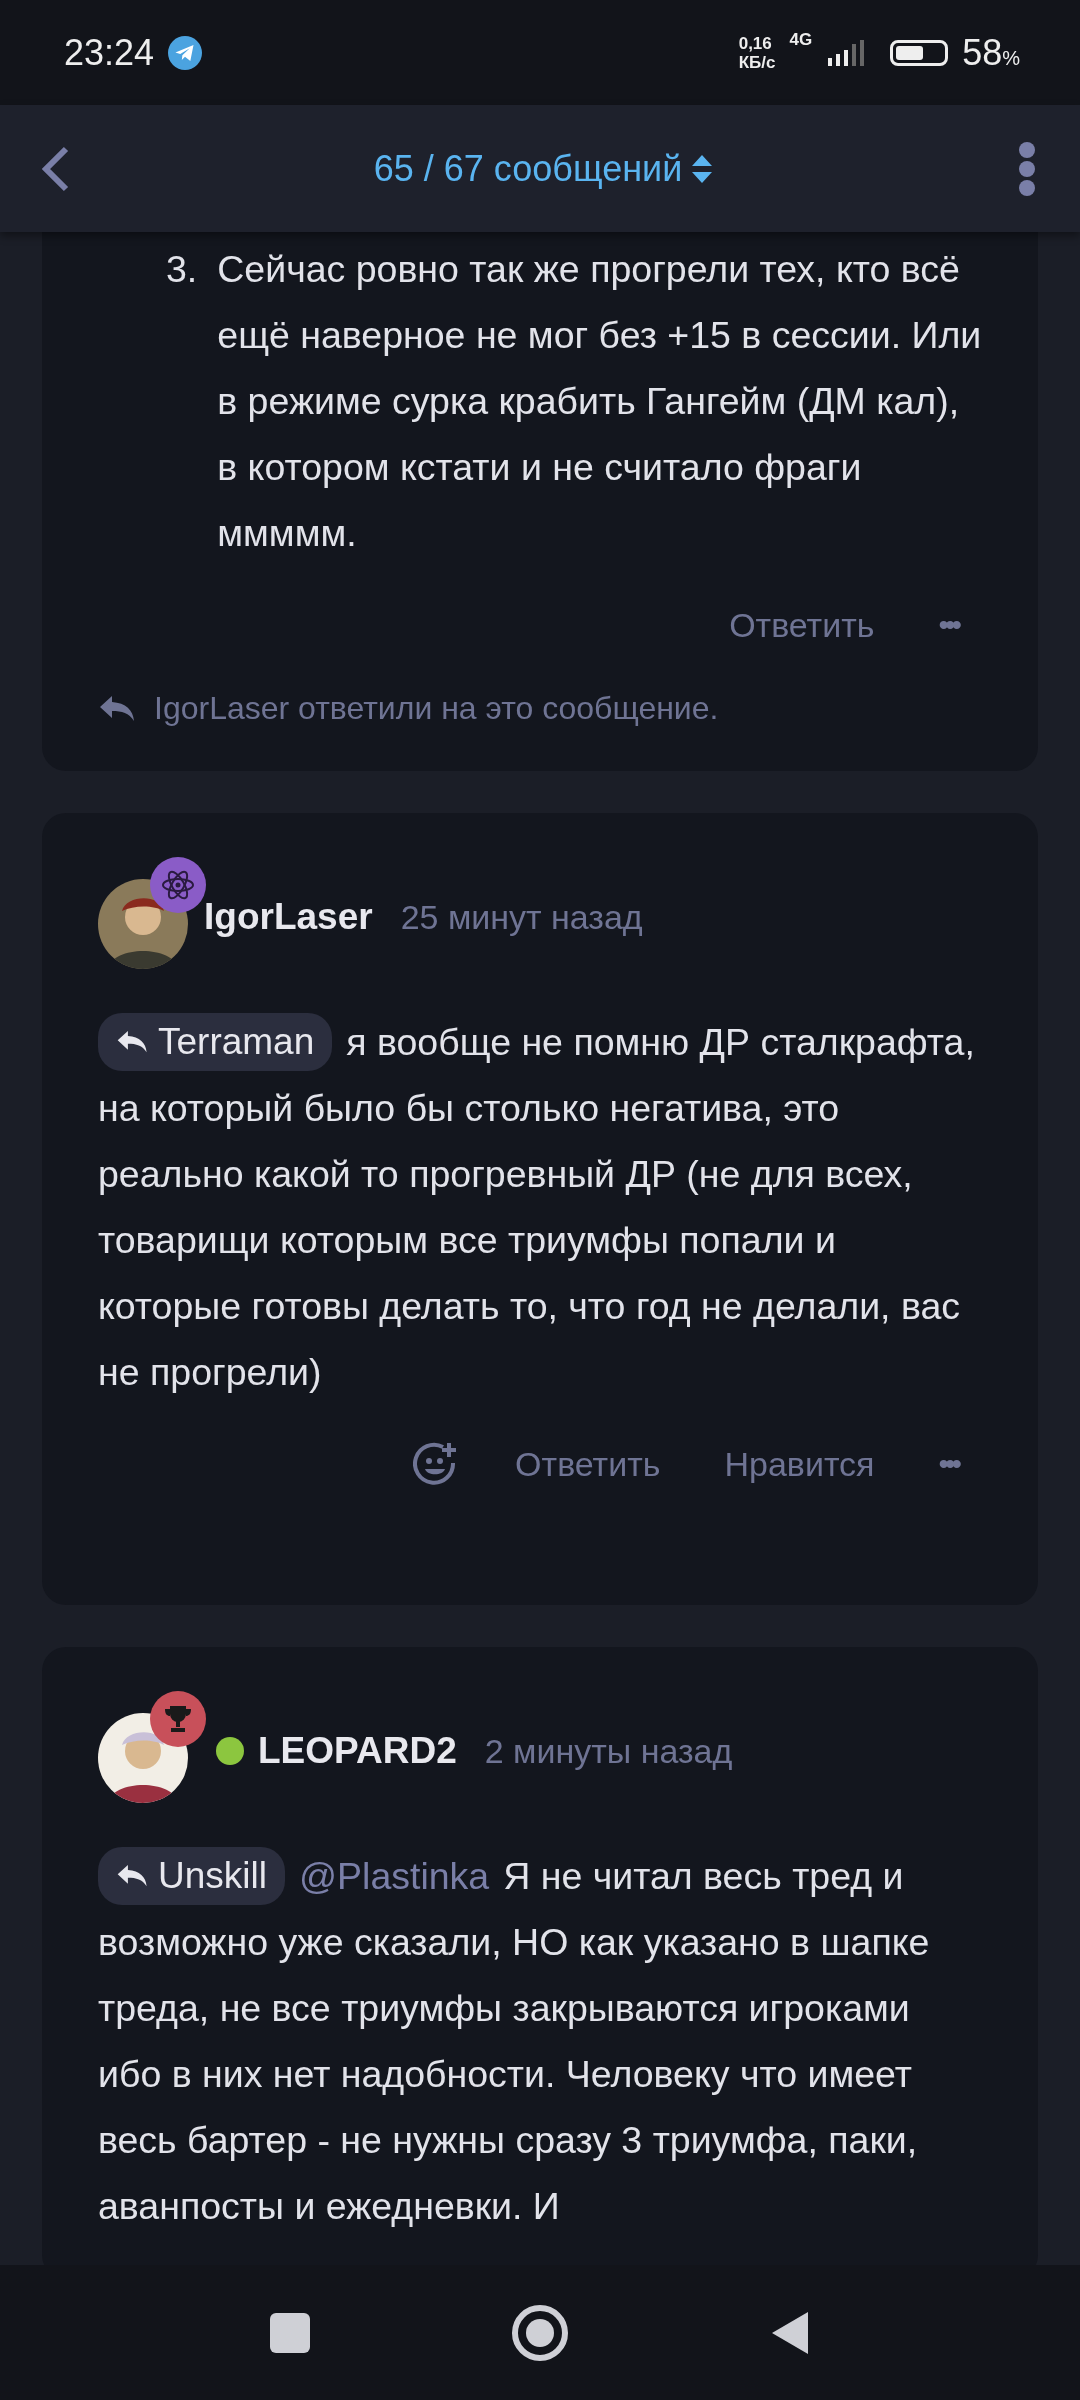 The image size is (1080, 2400). What do you see at coordinates (288, 917) in the screenshot?
I see `author-name: IgorLaser` at bounding box center [288, 917].